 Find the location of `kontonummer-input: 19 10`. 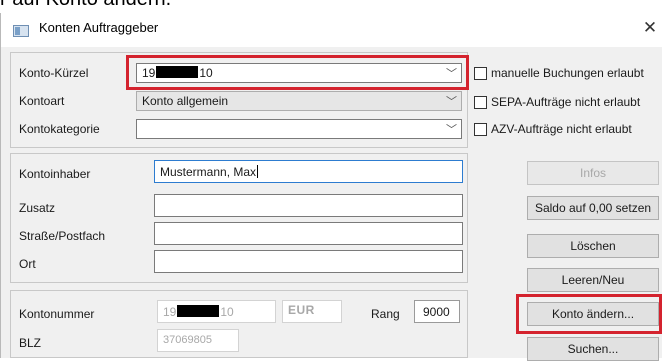

kontonummer-input: 19 10 is located at coordinates (216, 311).